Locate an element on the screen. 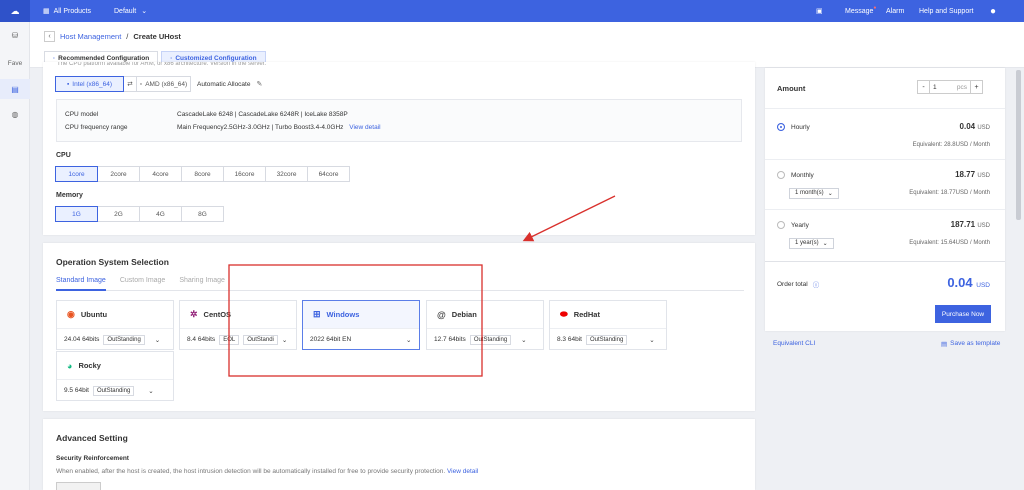 Image resolution: width=1024 pixels, height=490 pixels. alarm-link: Alarm is located at coordinates (895, 11).